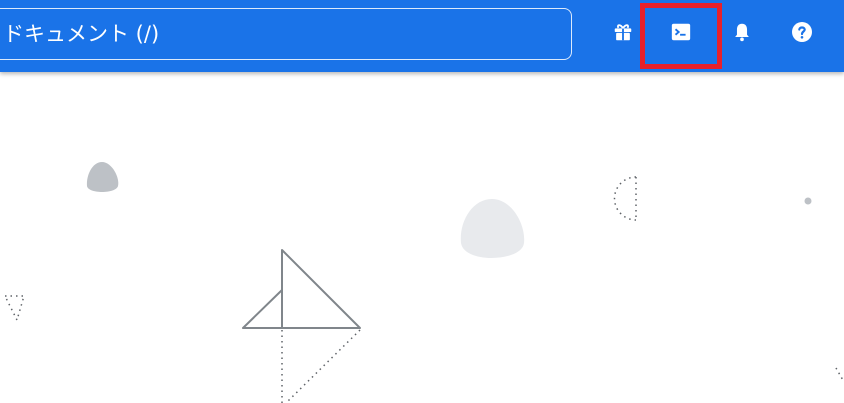 The width and height of the screenshot is (844, 403). I want to click on search-docs-text: ドキュメント (/), so click(81, 34).